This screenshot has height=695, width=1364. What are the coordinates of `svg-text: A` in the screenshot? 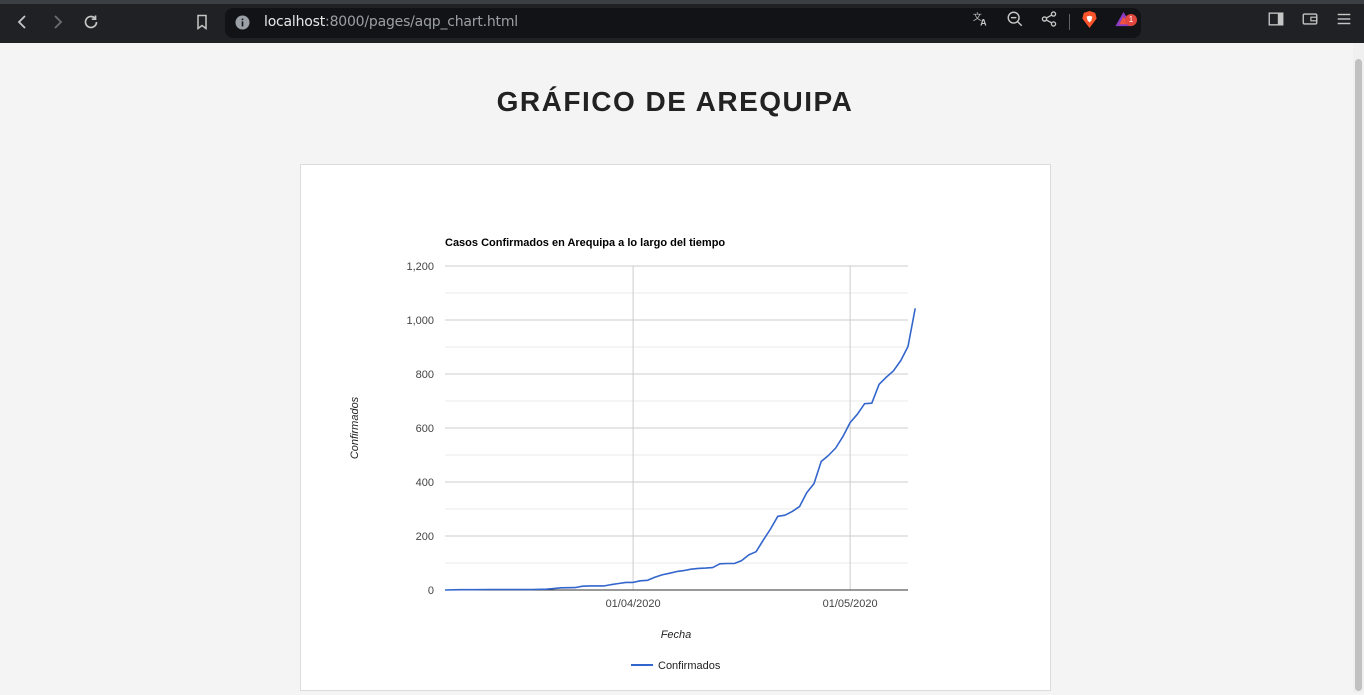 It's located at (983, 22).